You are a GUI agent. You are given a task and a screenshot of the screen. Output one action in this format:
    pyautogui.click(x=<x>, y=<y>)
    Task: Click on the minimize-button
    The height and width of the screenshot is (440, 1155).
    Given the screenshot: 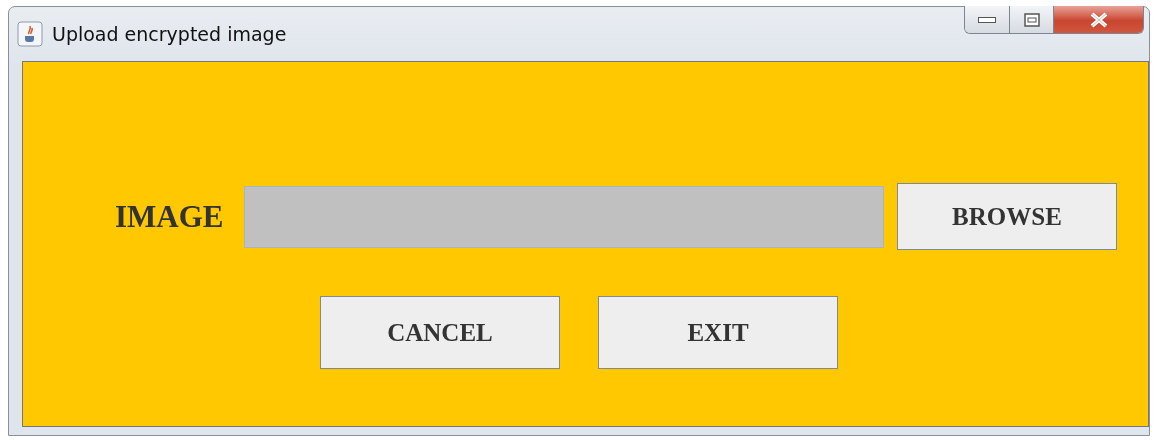 What is the action you would take?
    pyautogui.click(x=987, y=19)
    